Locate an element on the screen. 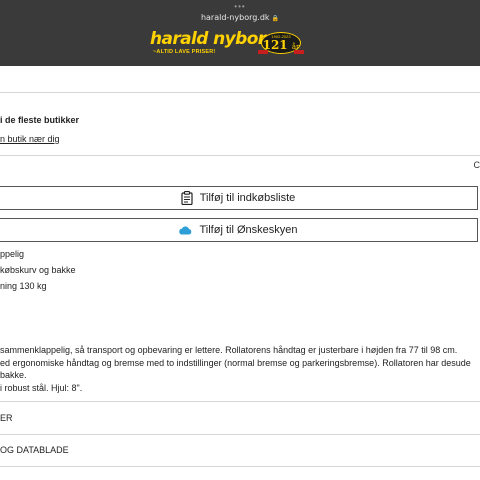 This screenshot has width=480, height=480. address-bar: harald-nyborg.dk 🔒 is located at coordinates (240, 17).